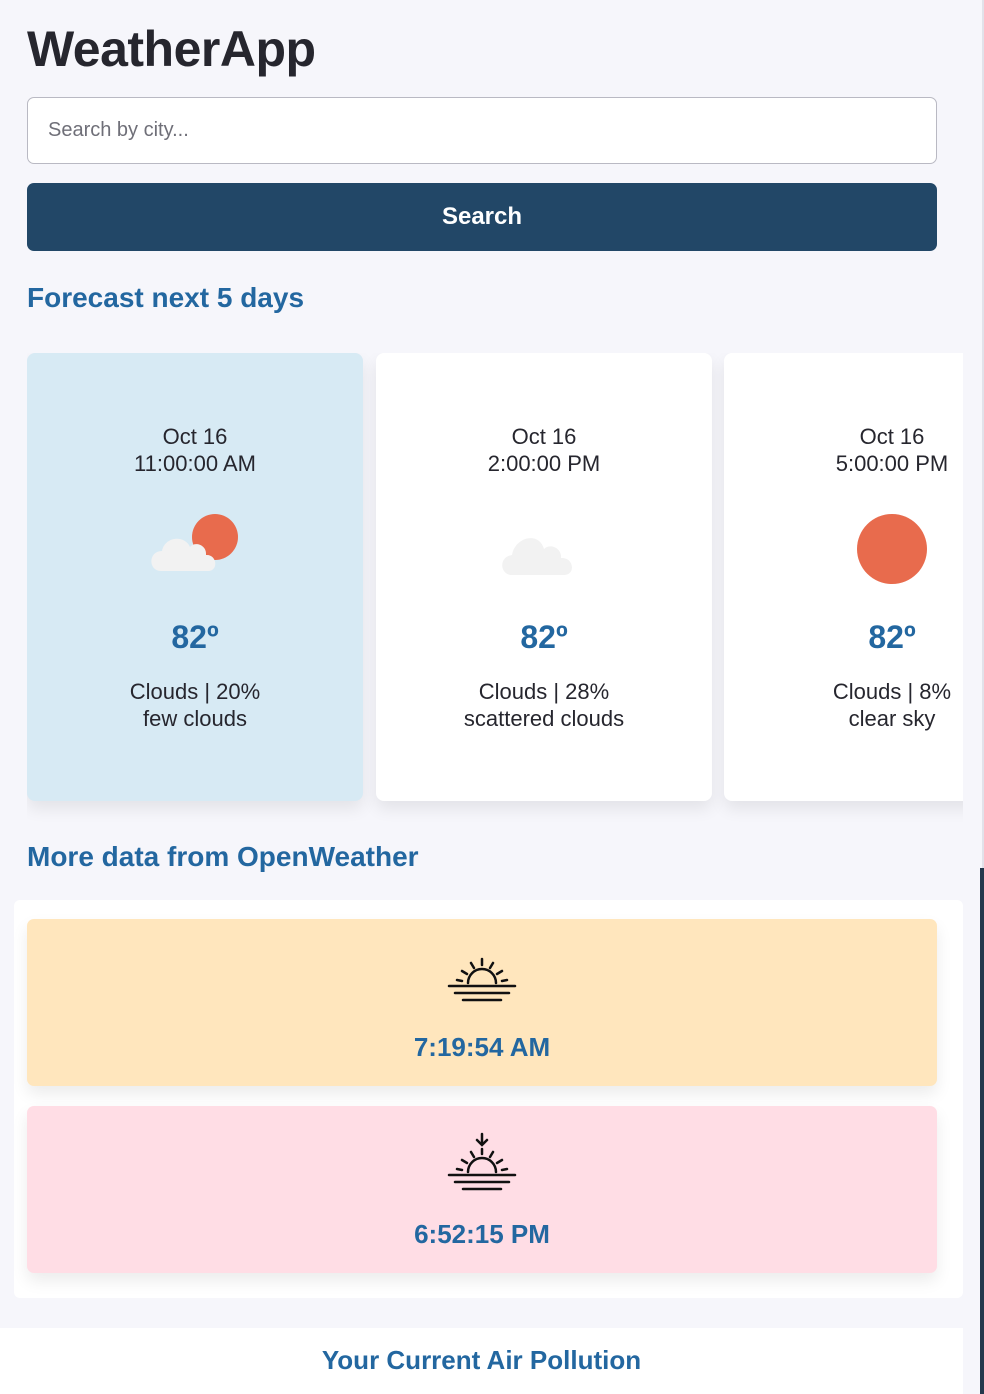 Image resolution: width=984 pixels, height=1394 pixels. Describe the element at coordinates (892, 549) in the screenshot. I see `sun-icon` at that location.